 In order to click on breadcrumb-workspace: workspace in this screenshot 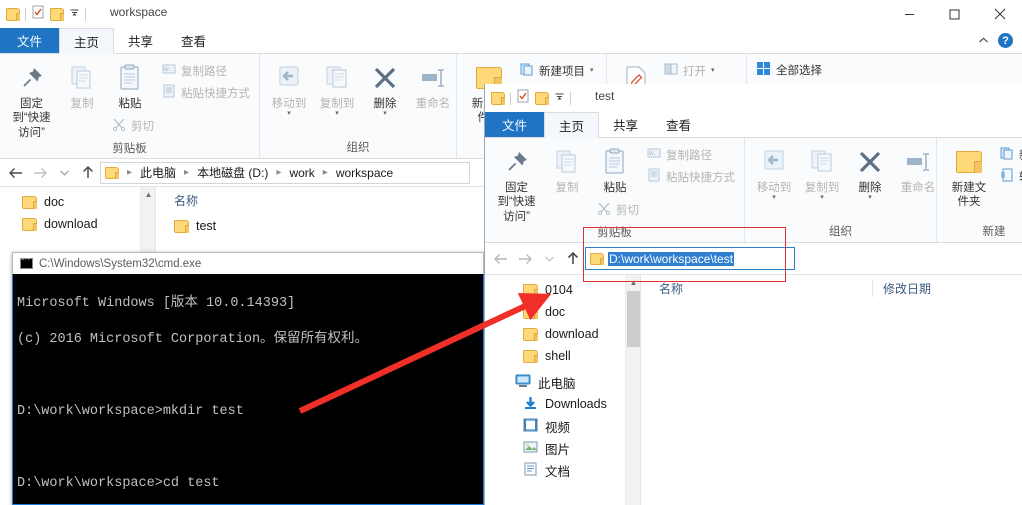, I will do `click(364, 173)`.